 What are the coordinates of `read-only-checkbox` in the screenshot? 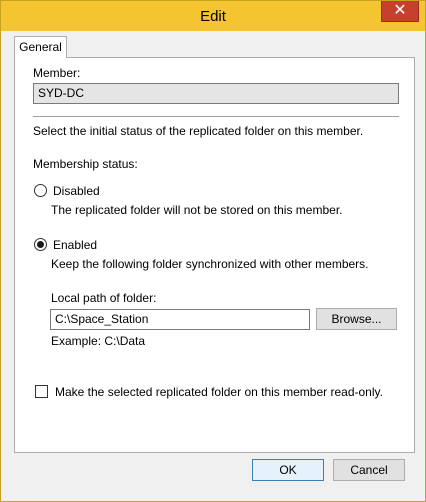 It's located at (41, 391).